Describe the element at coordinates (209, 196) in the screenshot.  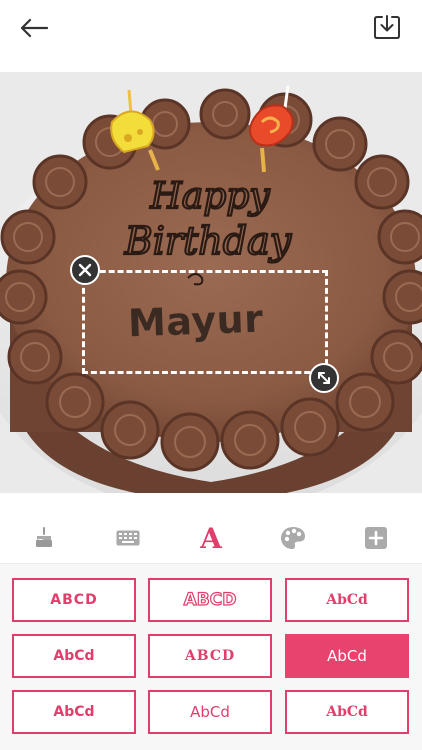
I see `cake-text-happy: Happy` at that location.